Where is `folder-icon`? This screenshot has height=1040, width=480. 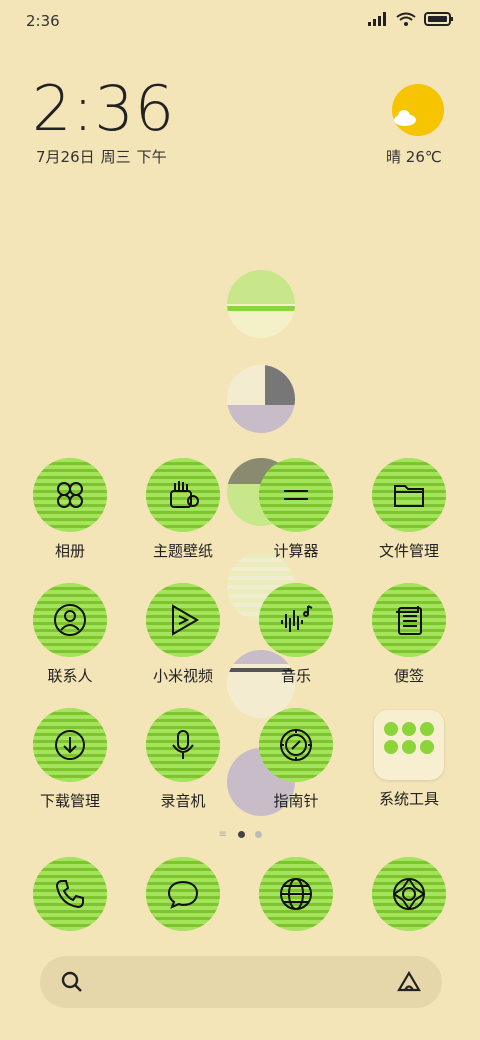 folder-icon is located at coordinates (409, 496).